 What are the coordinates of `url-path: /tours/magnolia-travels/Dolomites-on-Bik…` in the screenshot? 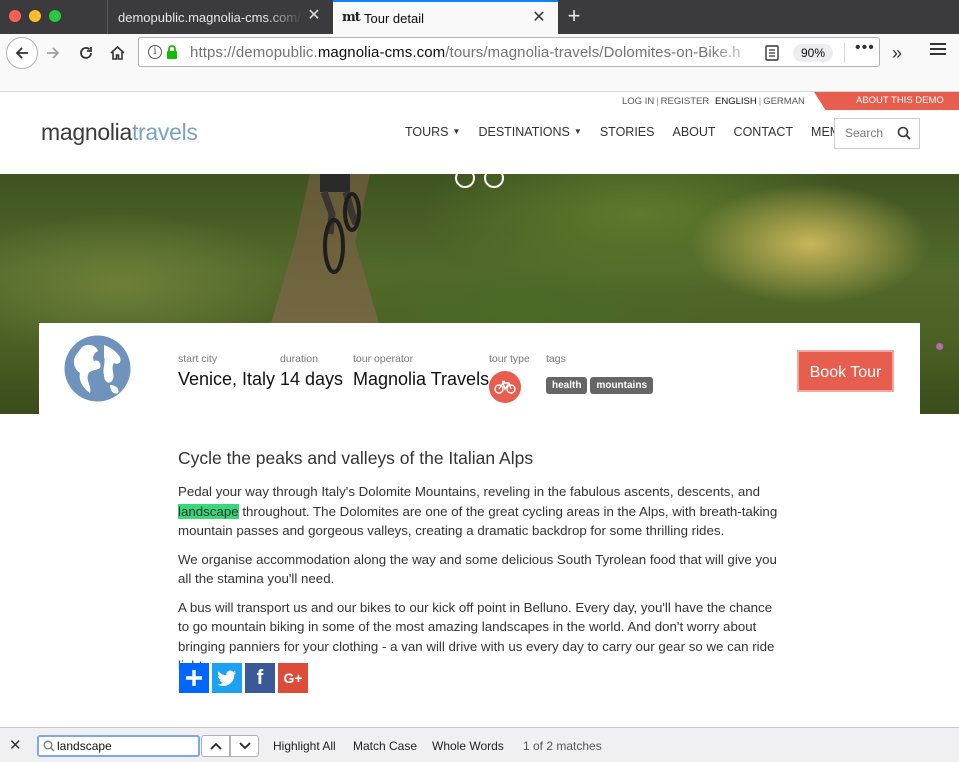 It's located at (593, 52).